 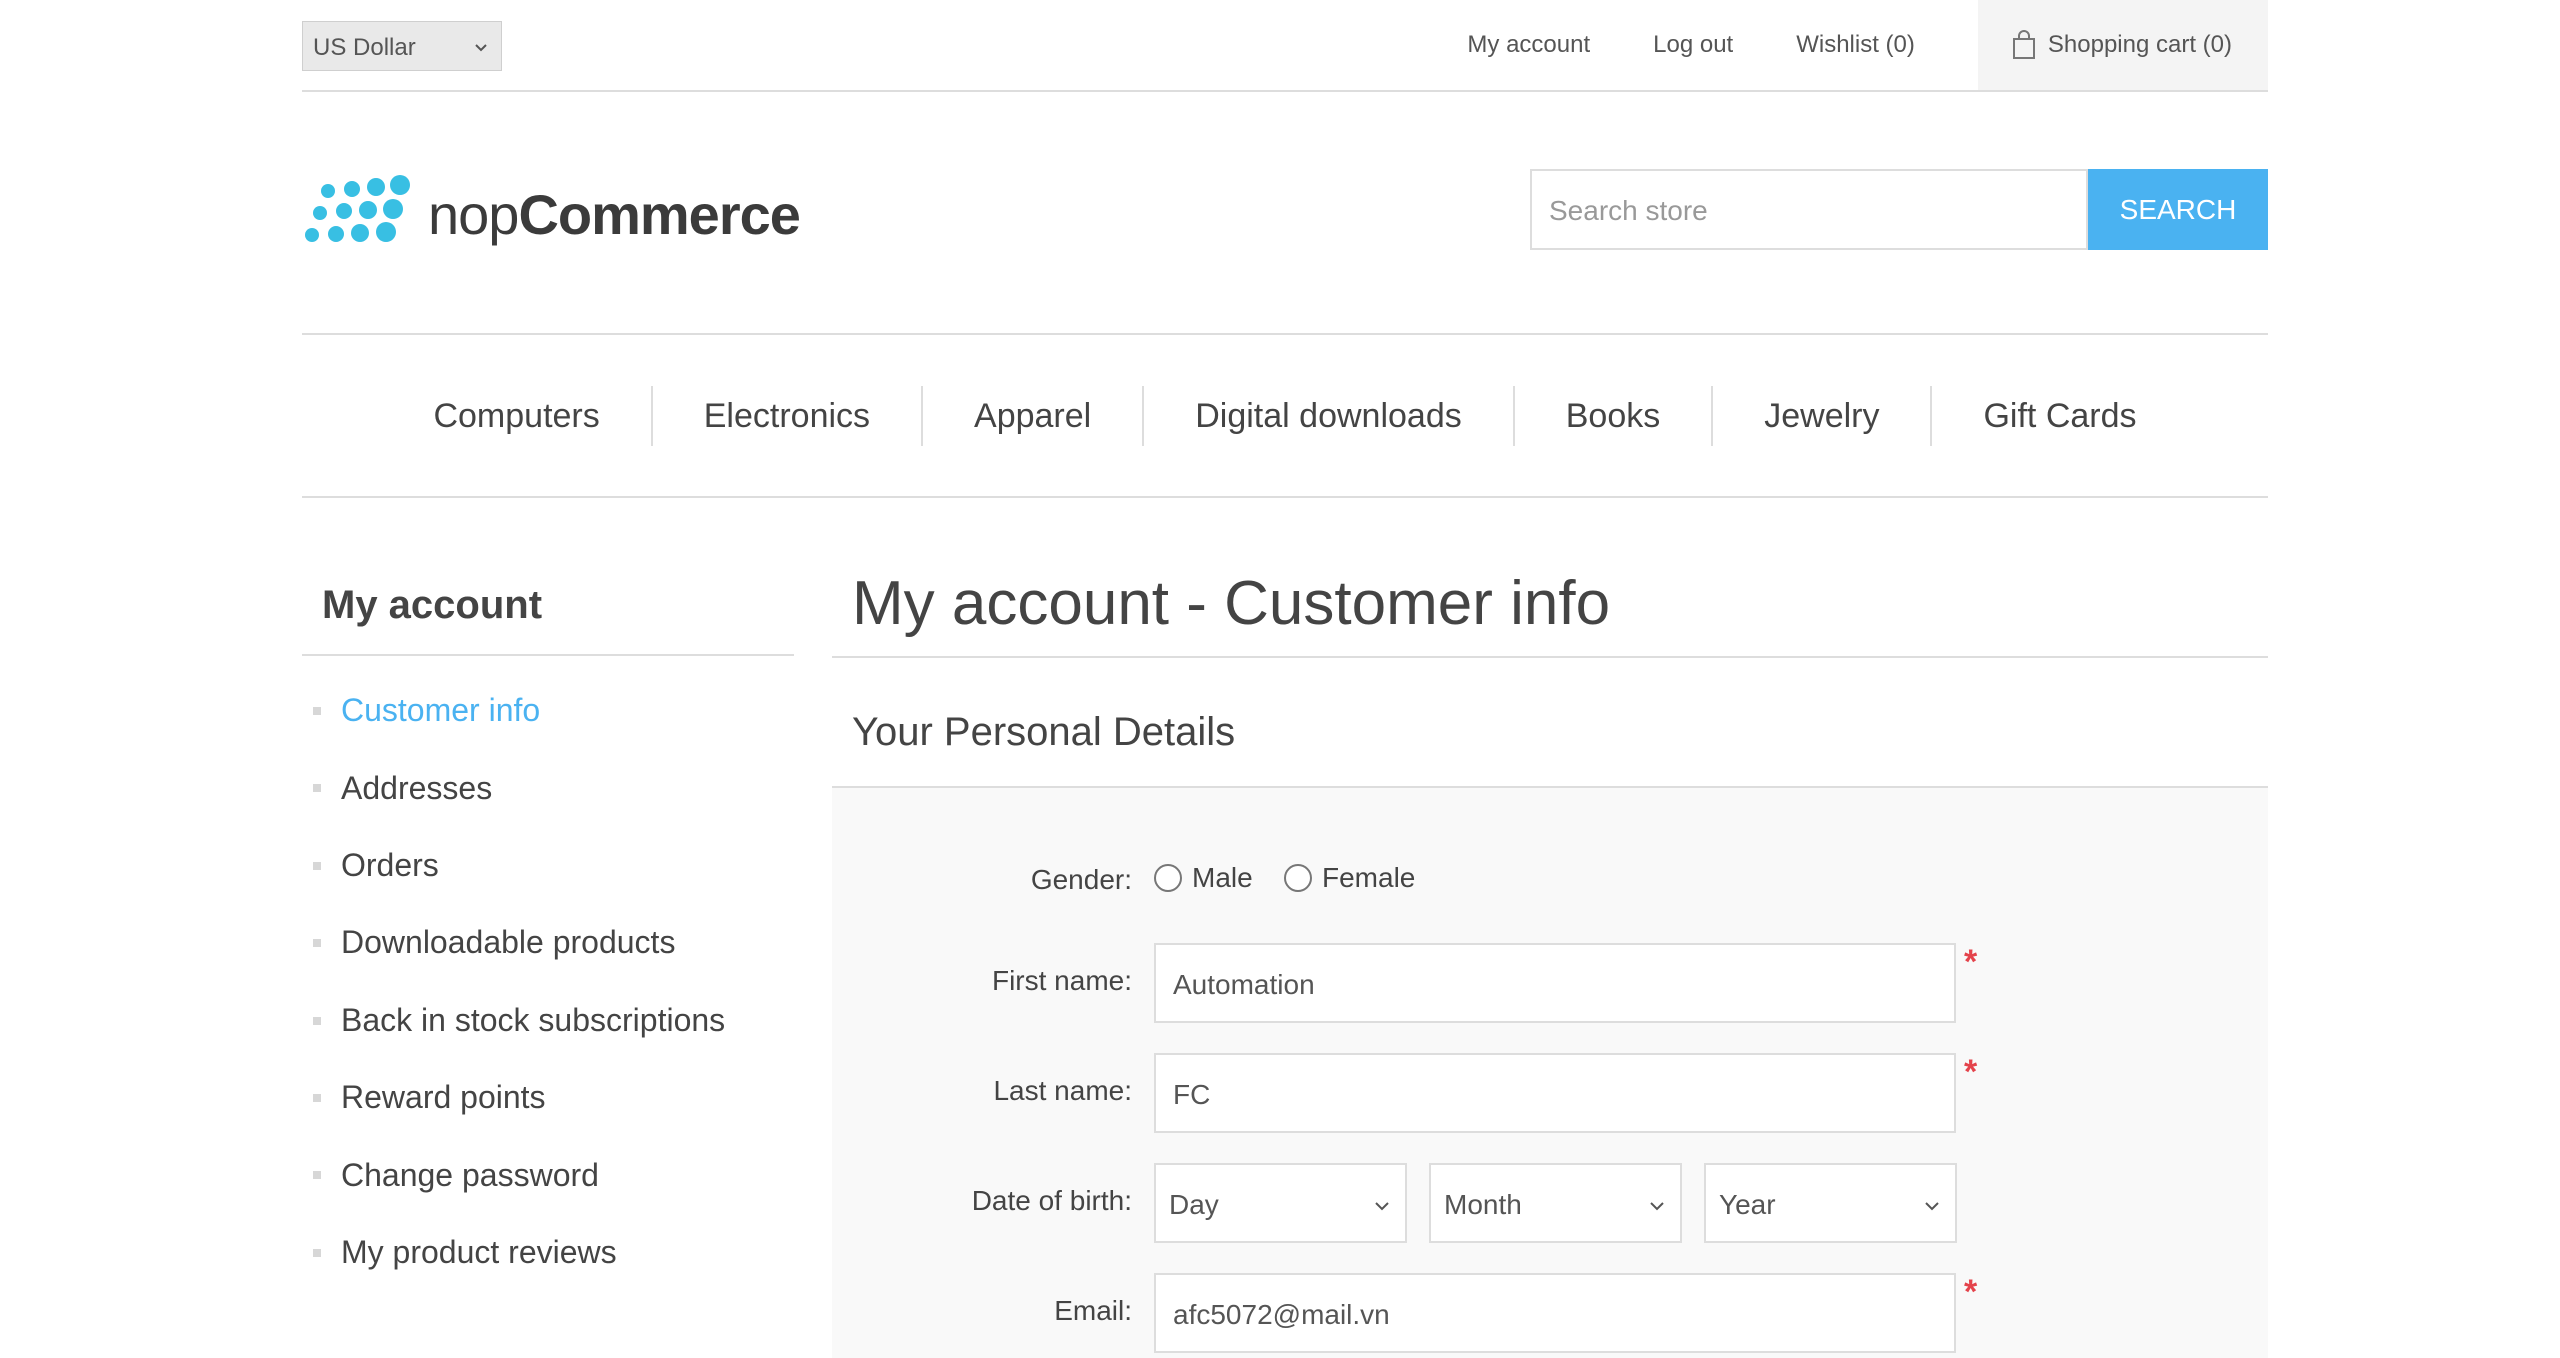 What do you see at coordinates (1693, 45) in the screenshot?
I see `log-out-link: Log out` at bounding box center [1693, 45].